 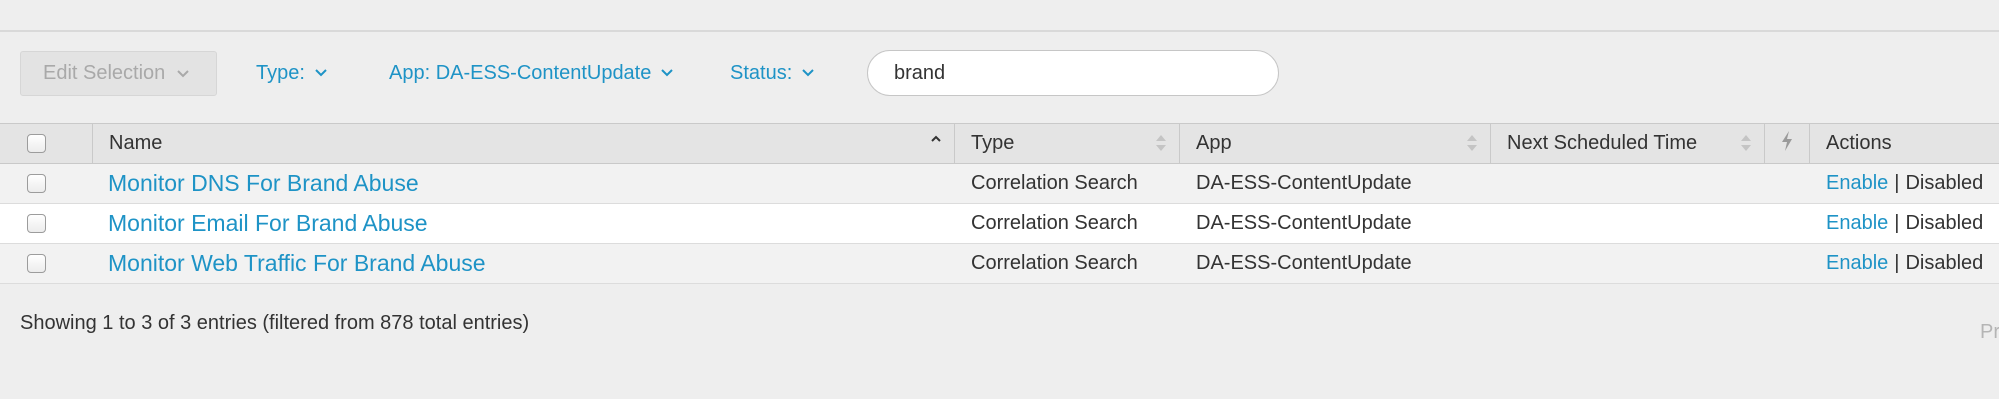 I want to click on status-filter-dropdown: Status:, so click(x=773, y=73).